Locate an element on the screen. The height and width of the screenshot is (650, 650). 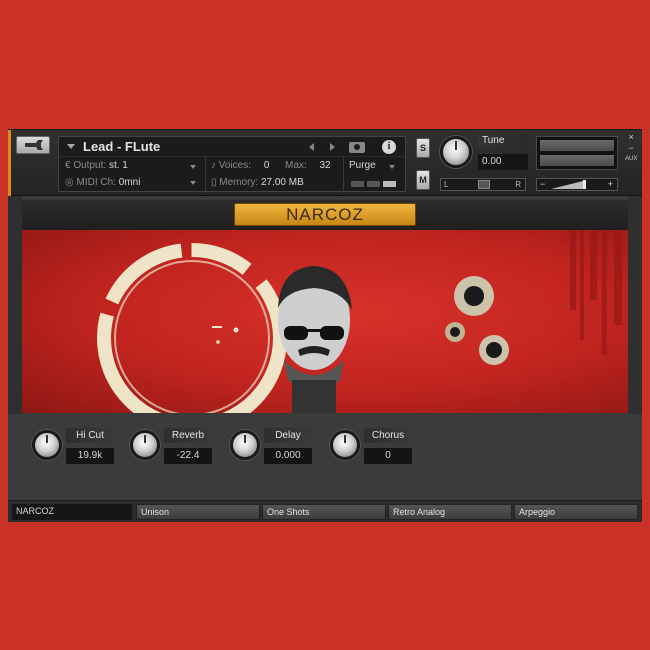
midi-dropdown-icon is located at coordinates (193, 183).